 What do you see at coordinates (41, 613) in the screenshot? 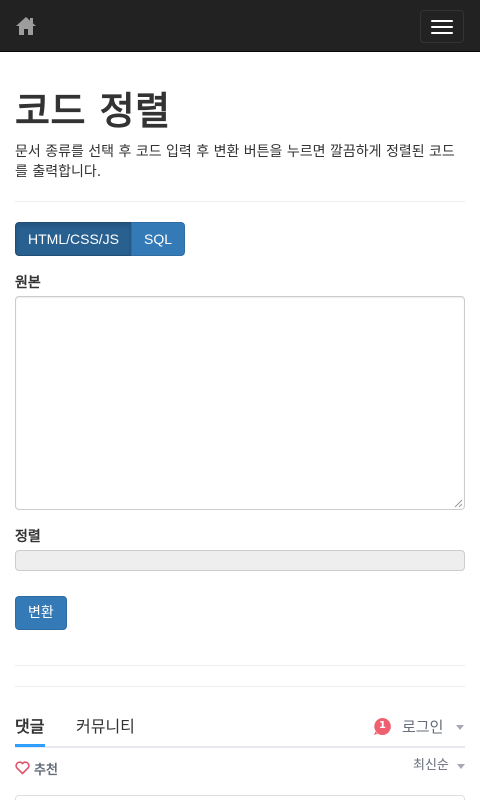
I see `convert-button: 변환` at bounding box center [41, 613].